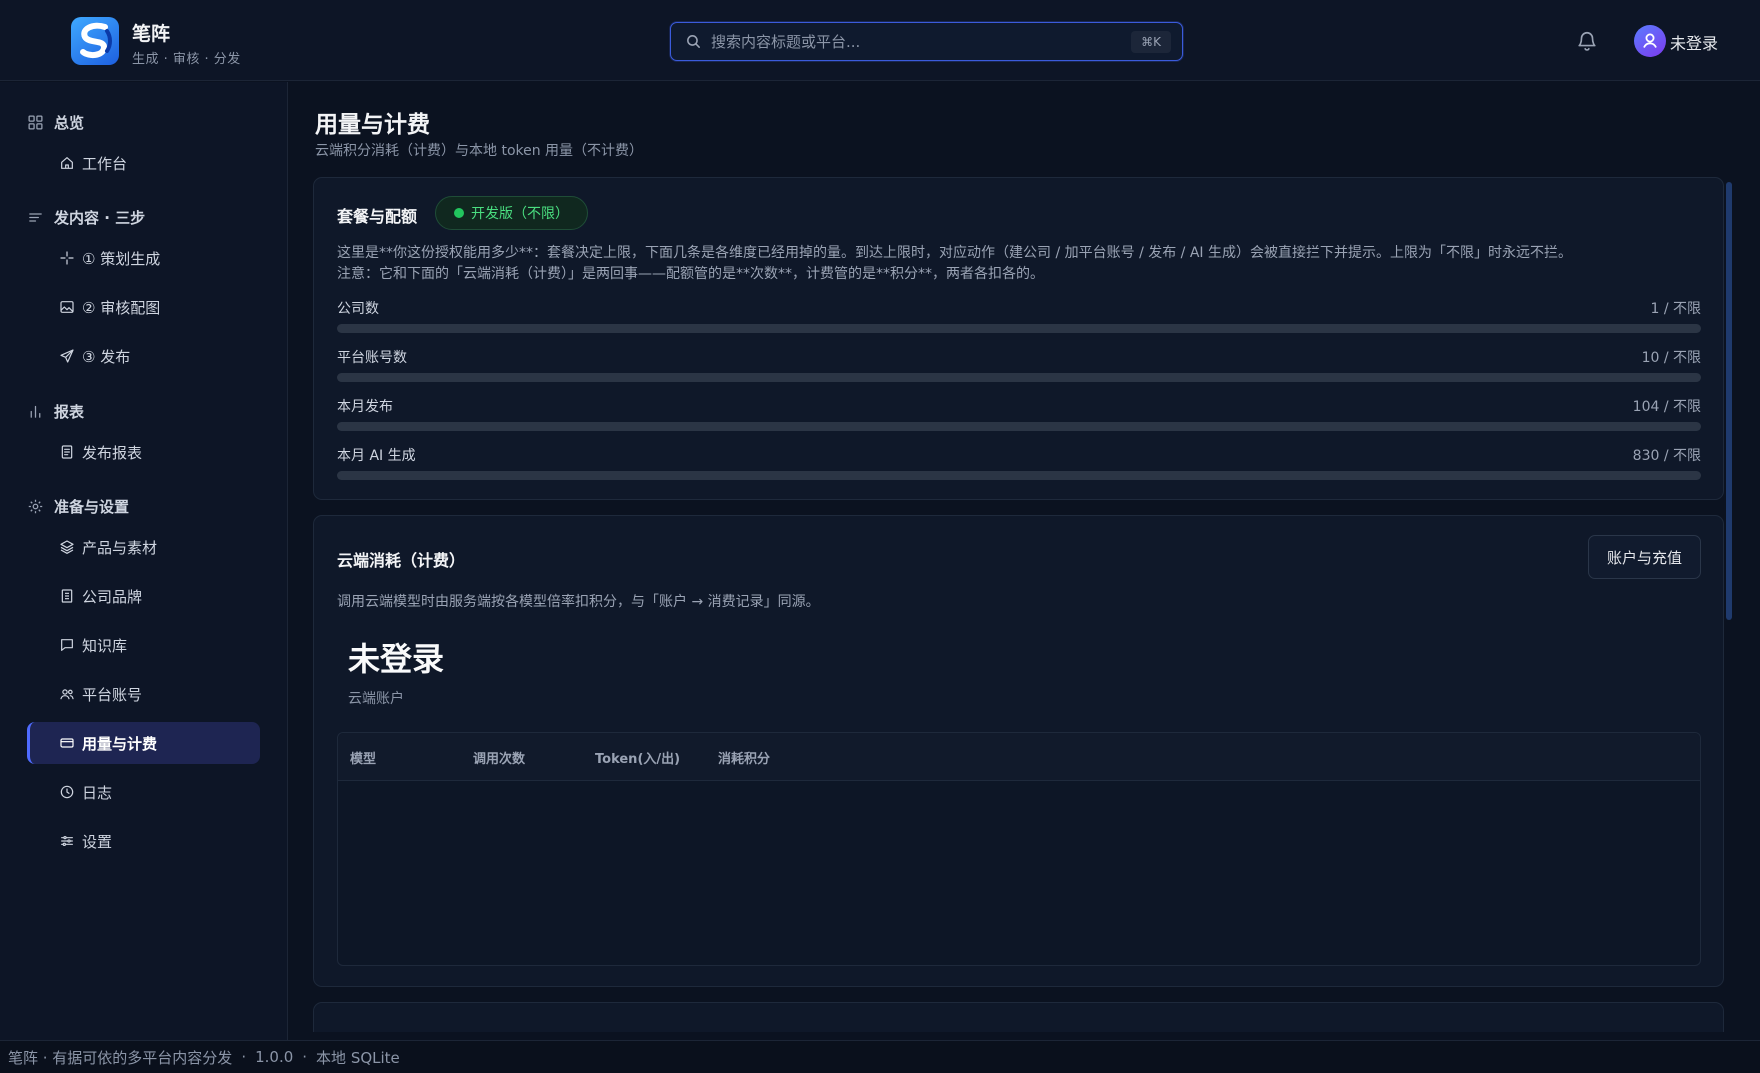 The image size is (1760, 1073). I want to click on avatar, so click(1650, 41).